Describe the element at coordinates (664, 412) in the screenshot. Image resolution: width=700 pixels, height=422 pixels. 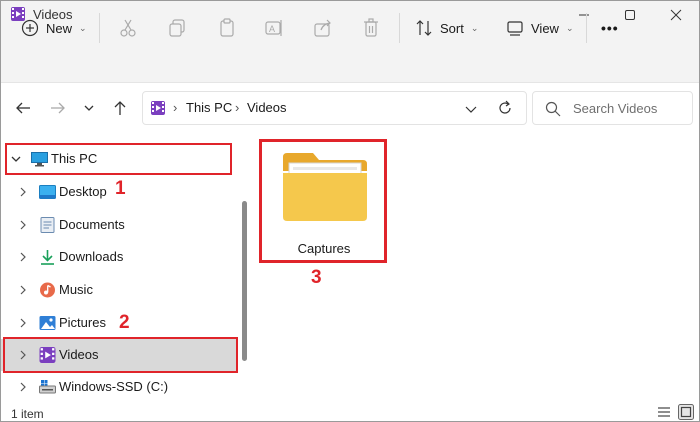
I see `details-view-icon` at that location.